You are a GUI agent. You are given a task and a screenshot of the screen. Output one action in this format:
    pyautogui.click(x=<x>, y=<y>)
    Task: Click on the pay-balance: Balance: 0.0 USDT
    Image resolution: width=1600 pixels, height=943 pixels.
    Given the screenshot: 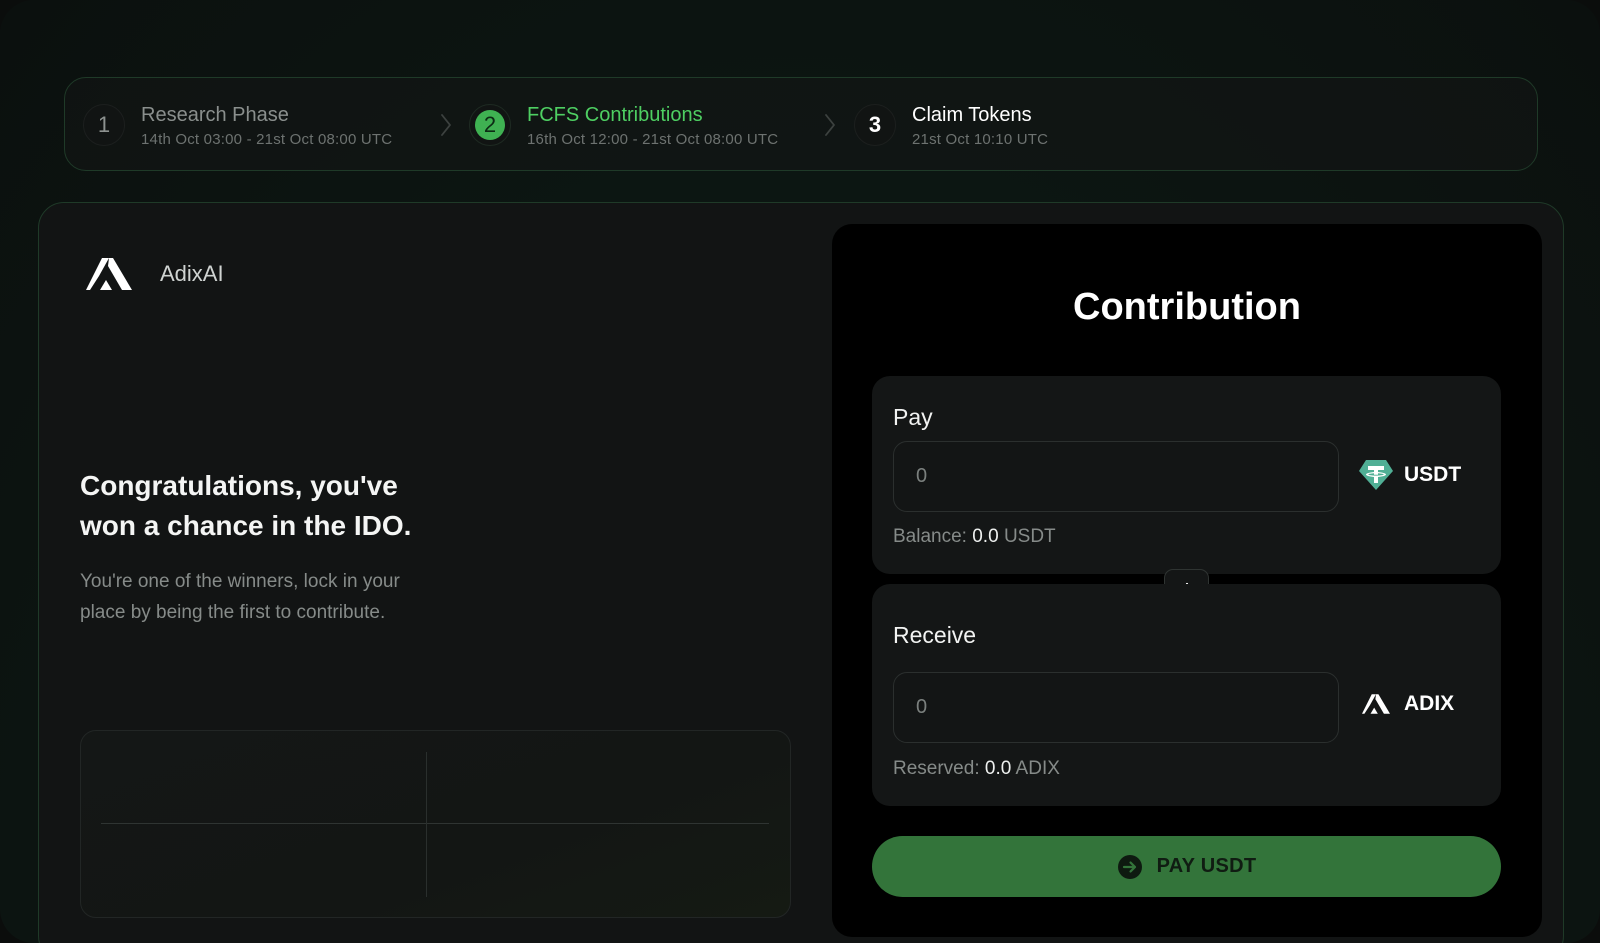 What is the action you would take?
    pyautogui.click(x=974, y=537)
    